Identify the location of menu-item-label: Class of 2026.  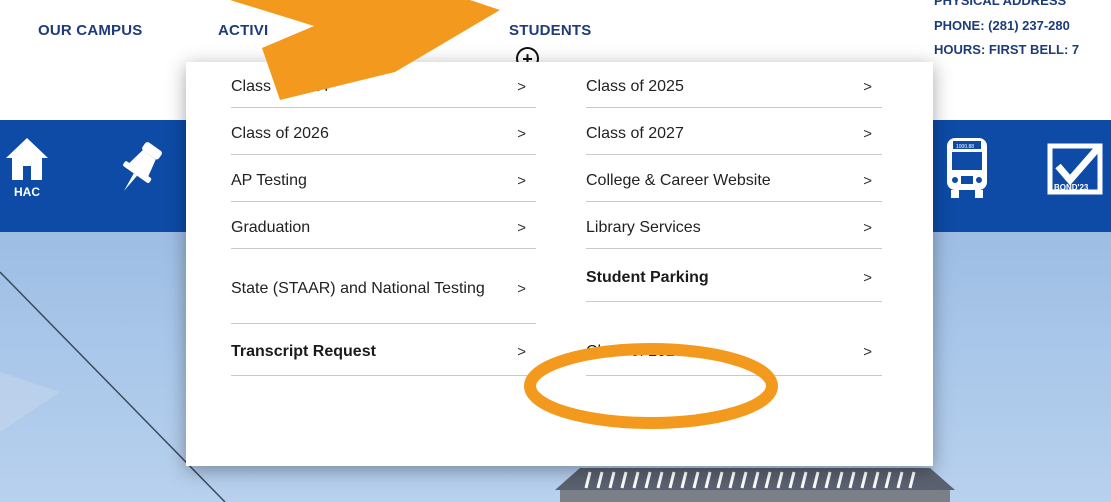
(280, 133).